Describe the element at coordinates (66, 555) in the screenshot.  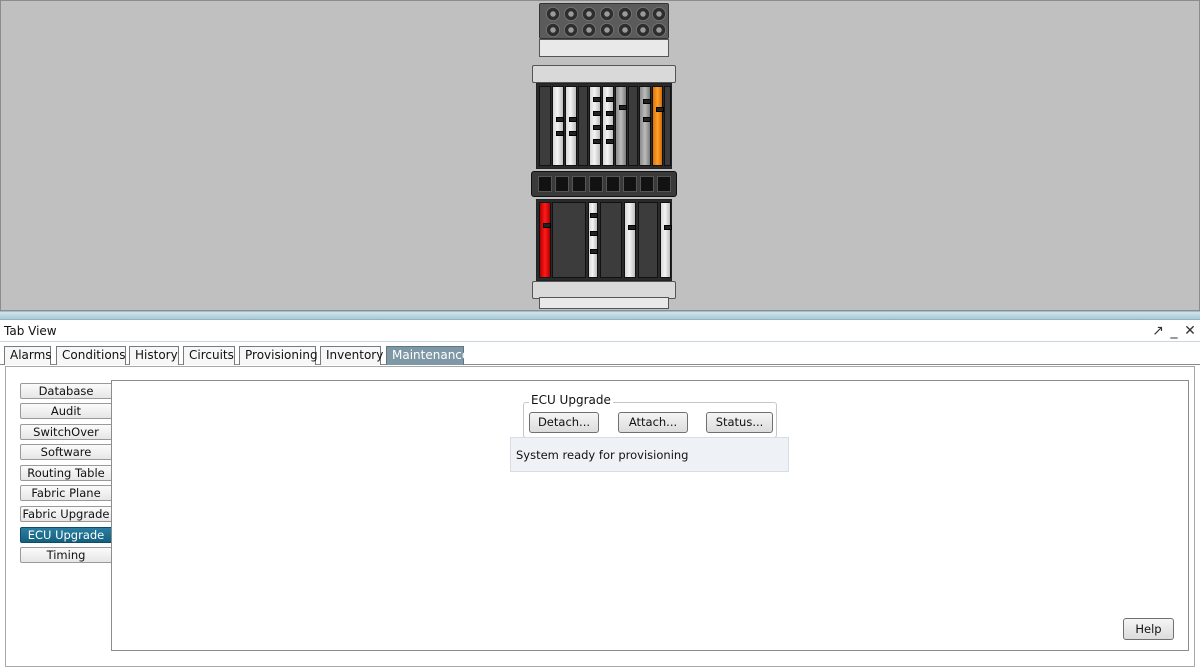
I see `sidebar-item-timing: Timing` at that location.